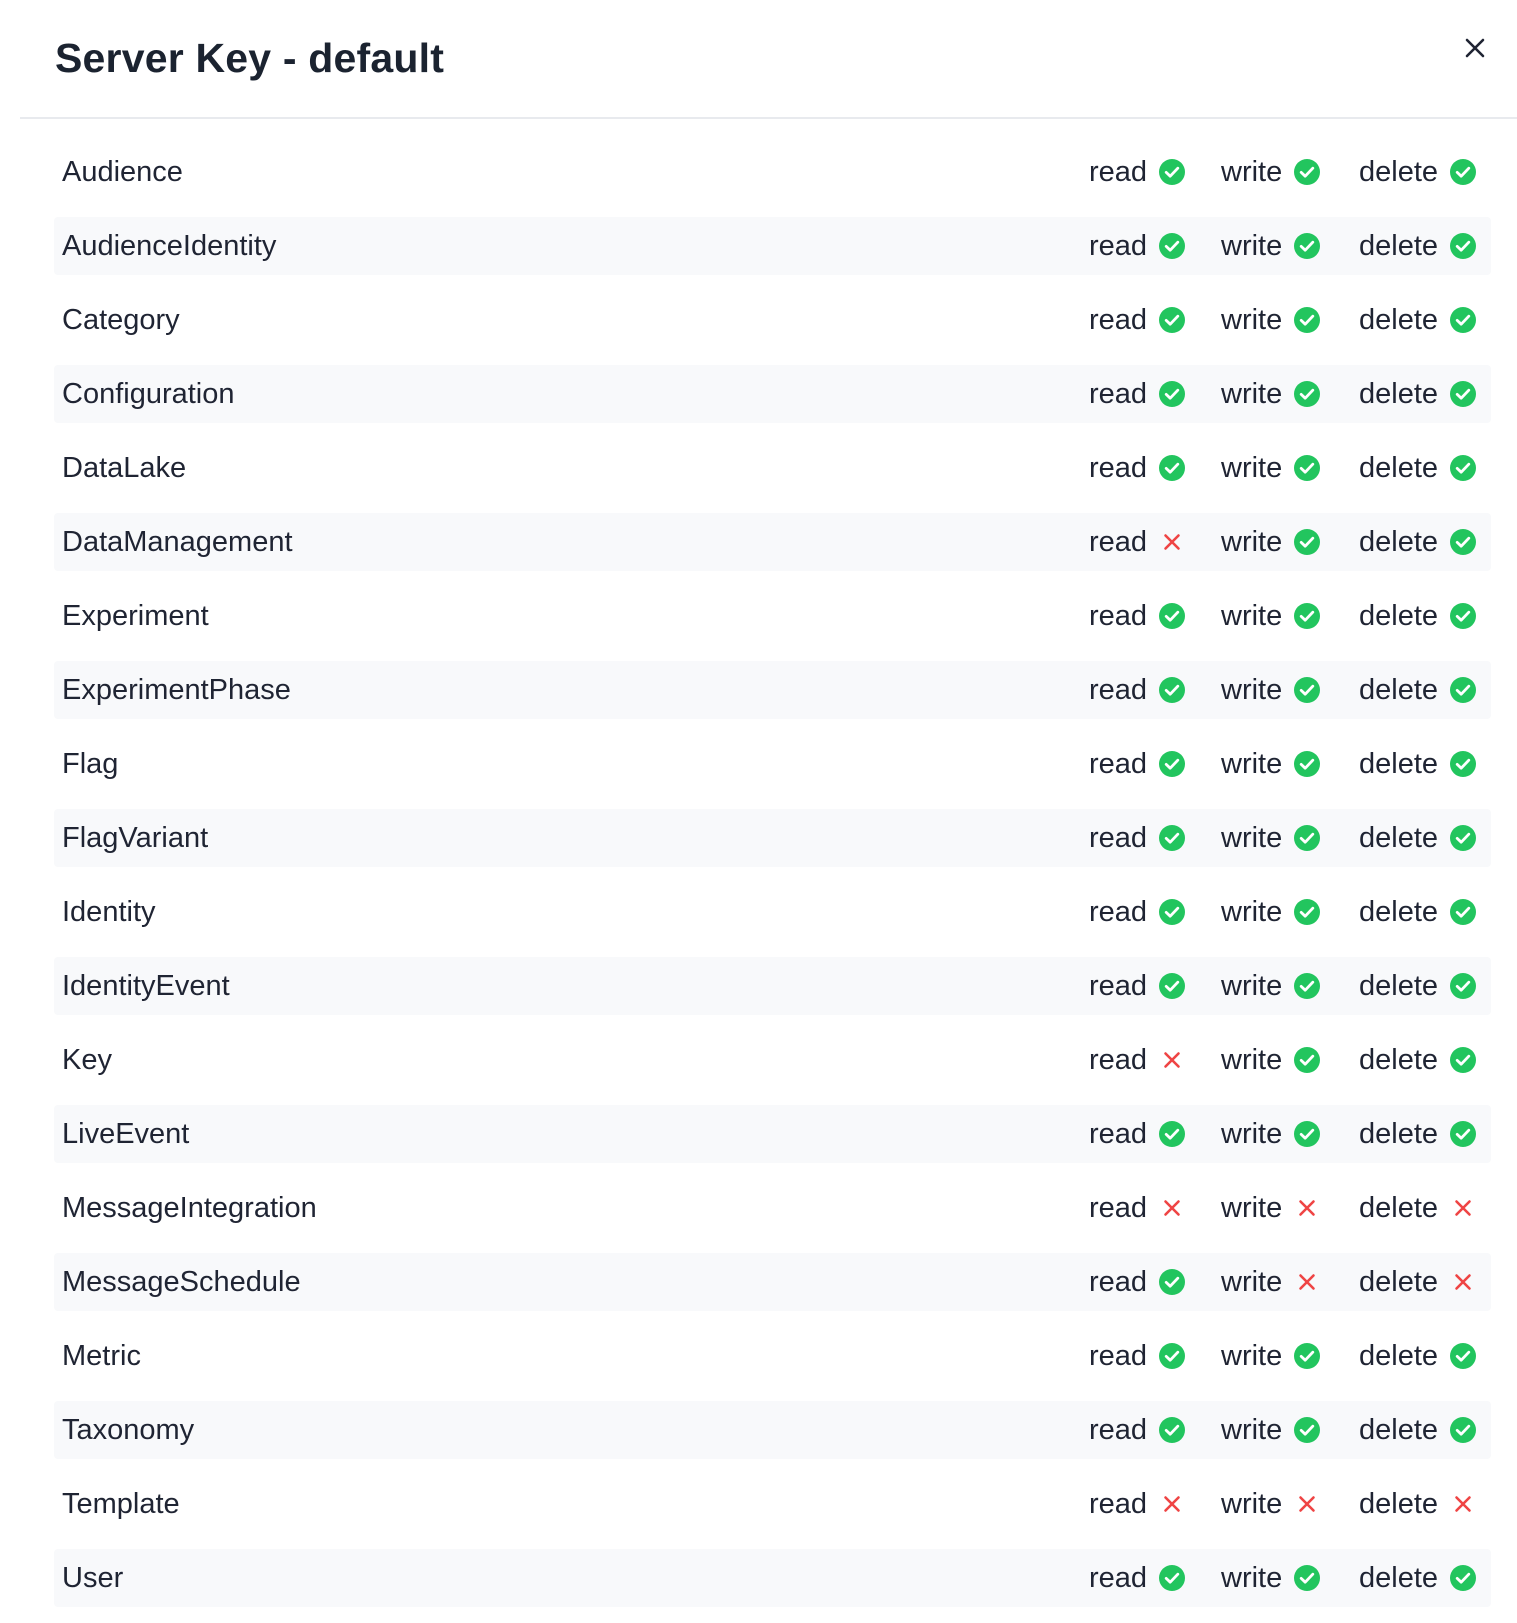 Image resolution: width=1517 pixels, height=1623 pixels. I want to click on resource-name: Experiment, so click(135, 616).